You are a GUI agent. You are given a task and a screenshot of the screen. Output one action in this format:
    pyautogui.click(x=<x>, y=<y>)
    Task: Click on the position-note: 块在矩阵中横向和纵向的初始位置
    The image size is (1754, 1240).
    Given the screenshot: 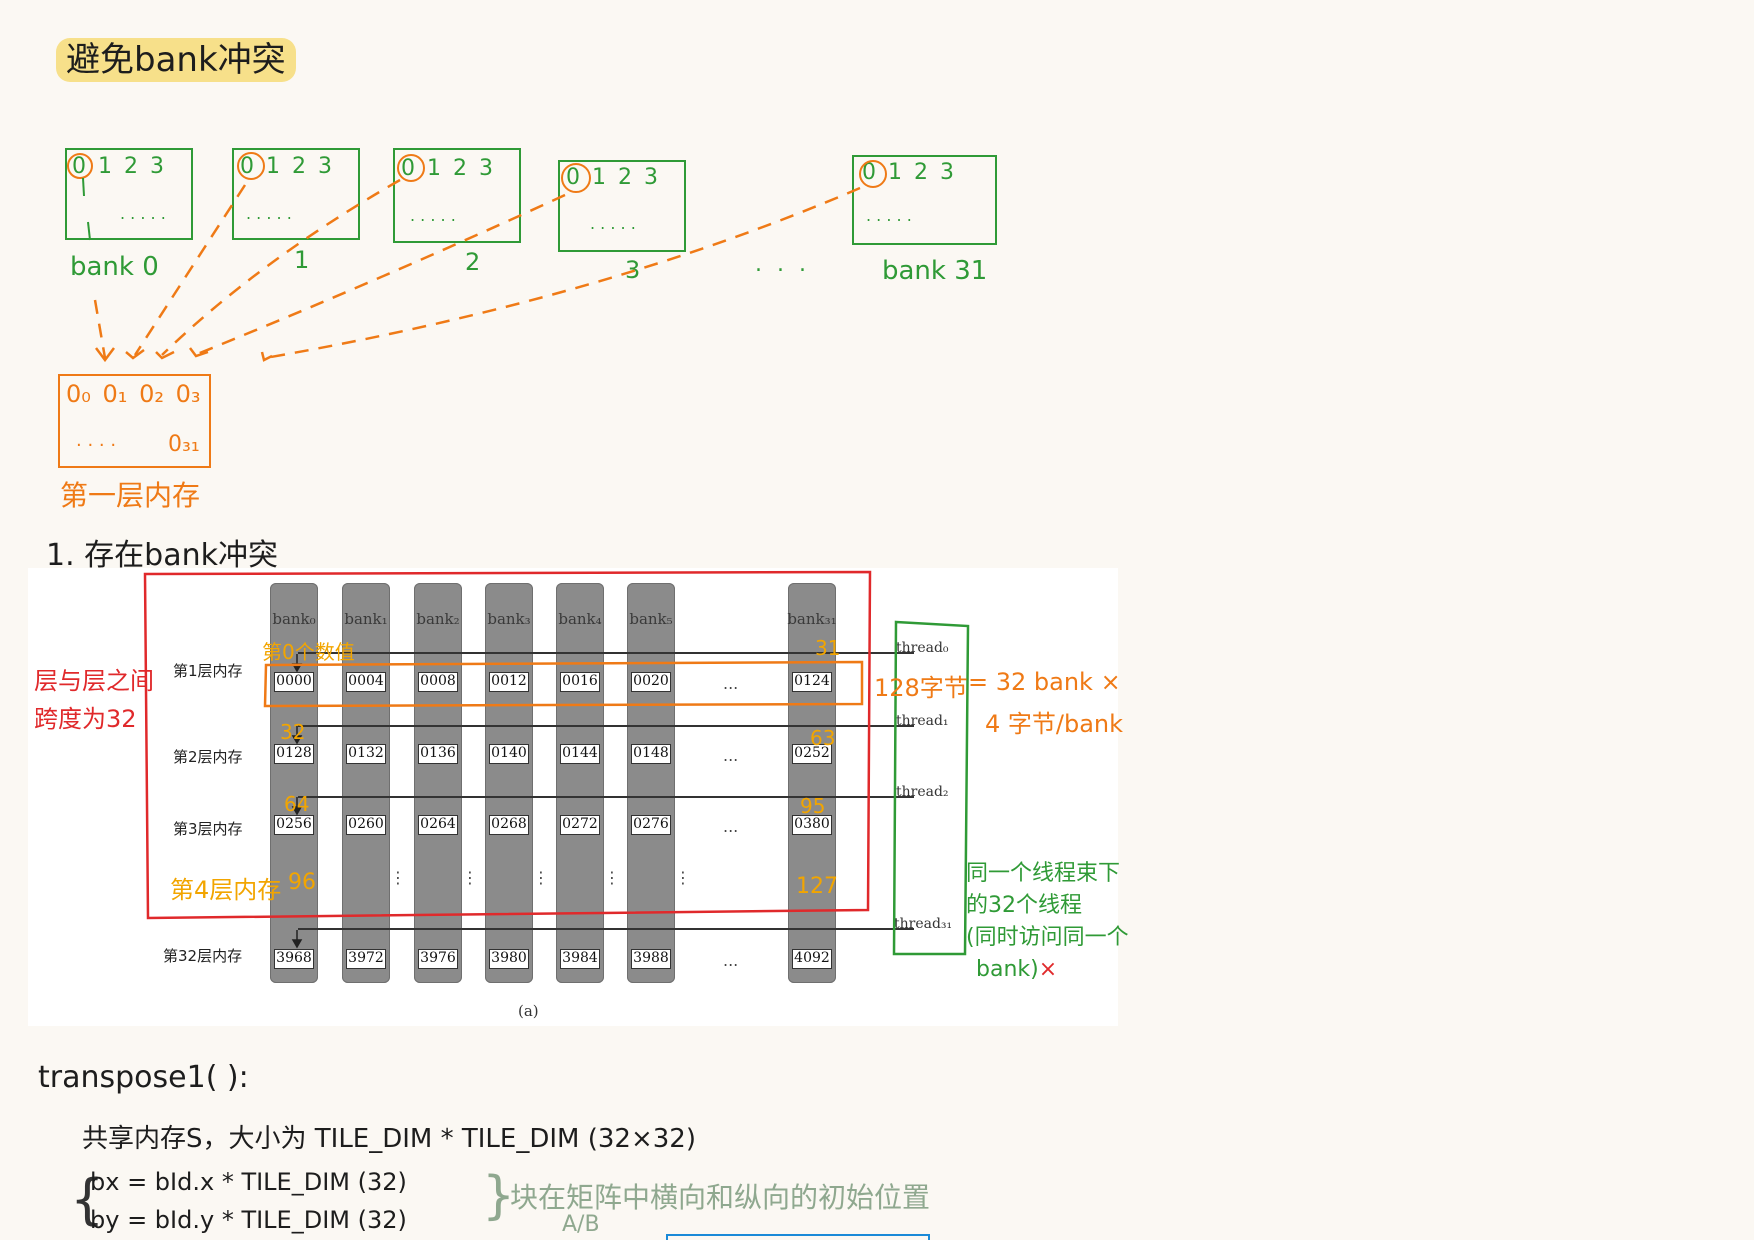 What is the action you would take?
    pyautogui.click(x=720, y=1197)
    